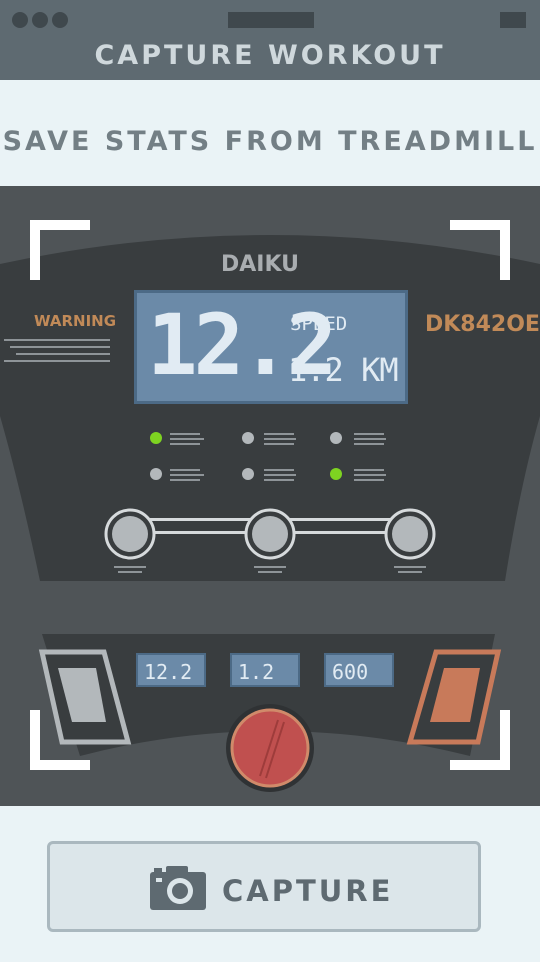 The width and height of the screenshot is (540, 962). I want to click on model-label: DK842OE, so click(482, 324).